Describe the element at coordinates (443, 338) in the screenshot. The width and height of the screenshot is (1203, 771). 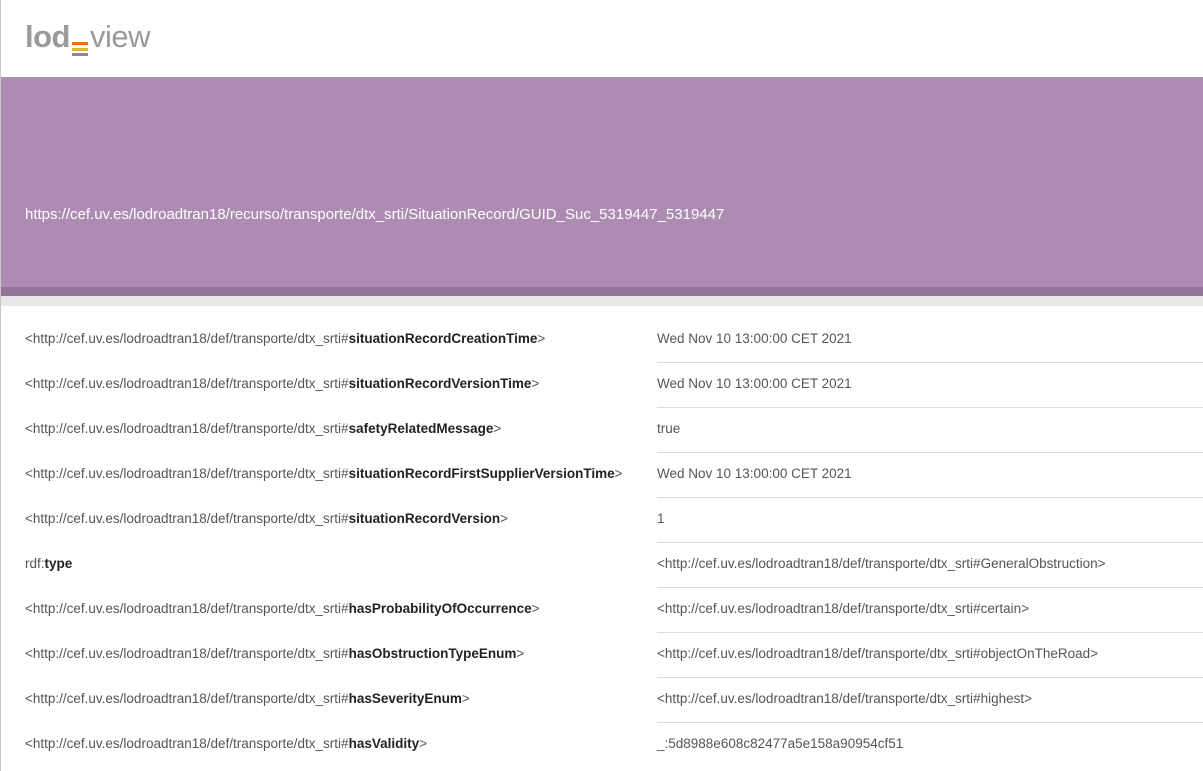
I see `predicate-local-name: situationRecordCreationTime` at that location.